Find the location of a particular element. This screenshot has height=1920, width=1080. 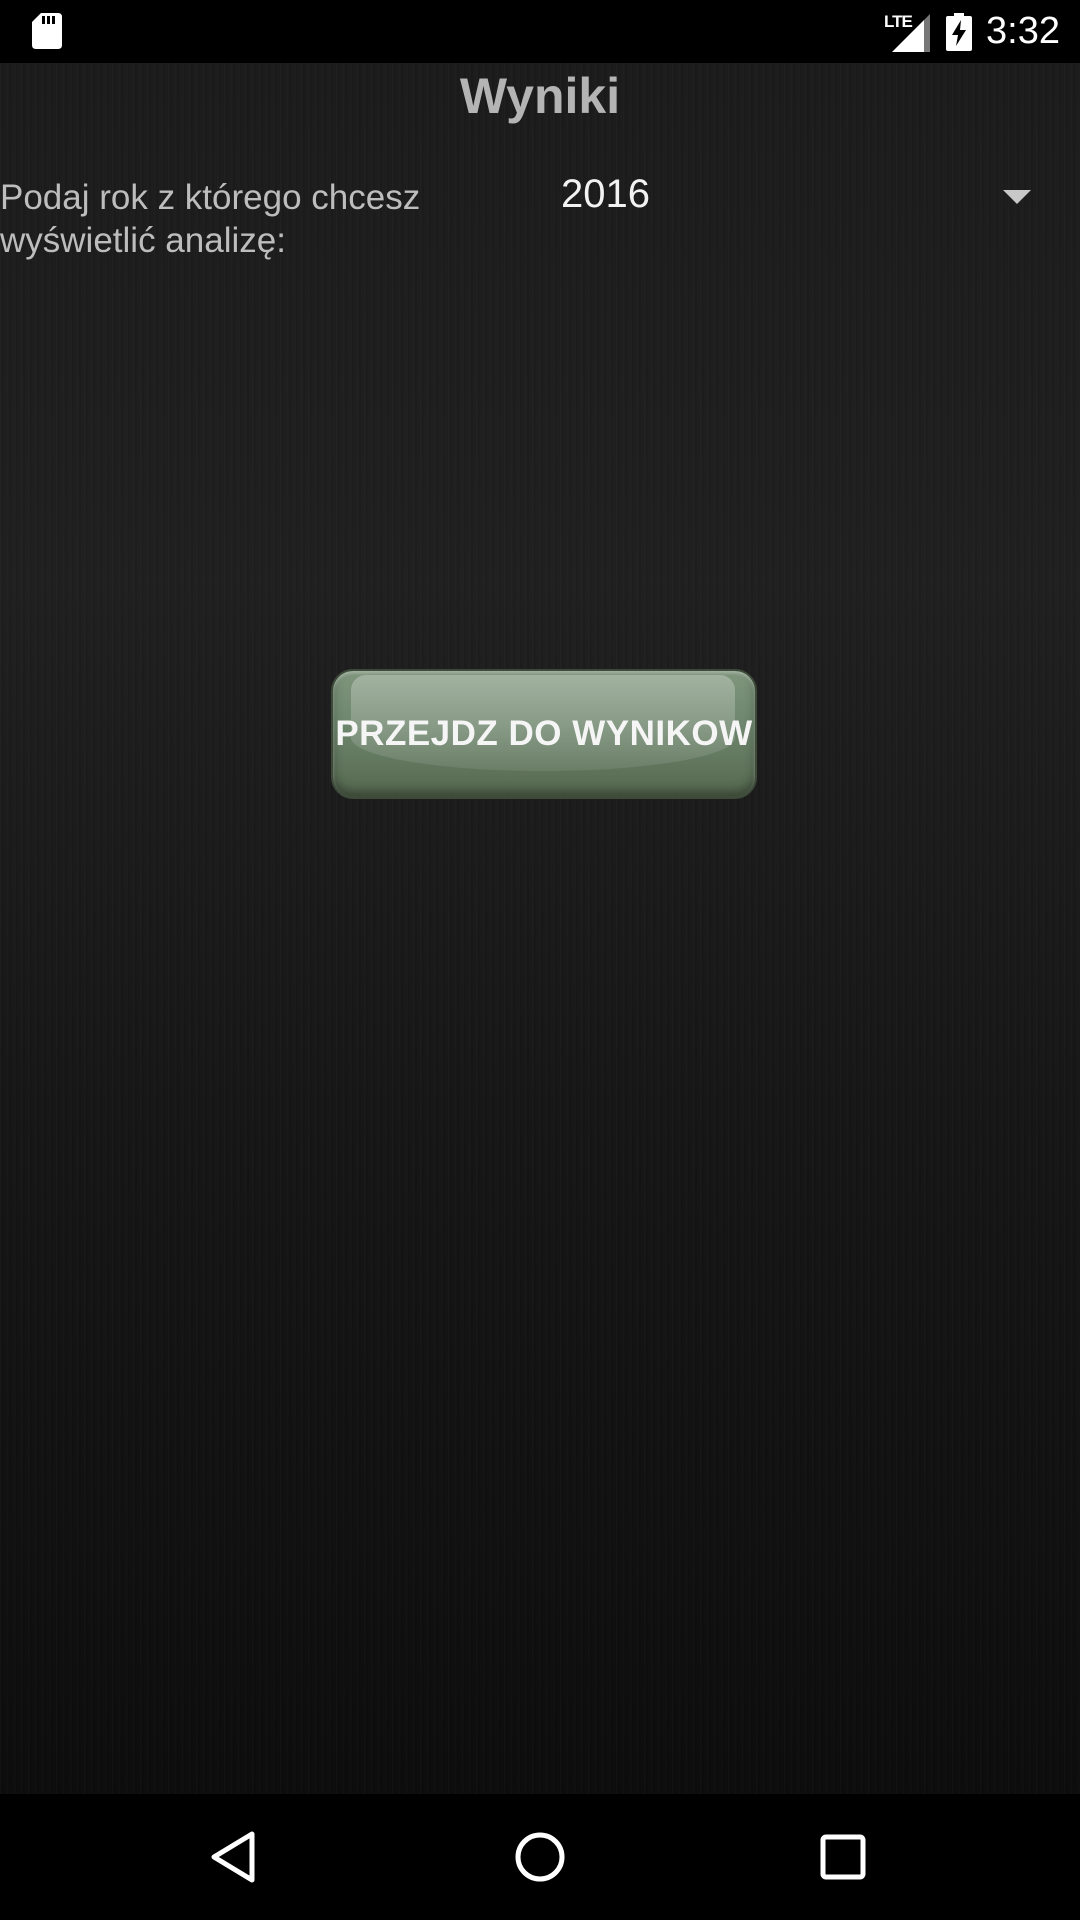

navigation-bar is located at coordinates (540, 1857).